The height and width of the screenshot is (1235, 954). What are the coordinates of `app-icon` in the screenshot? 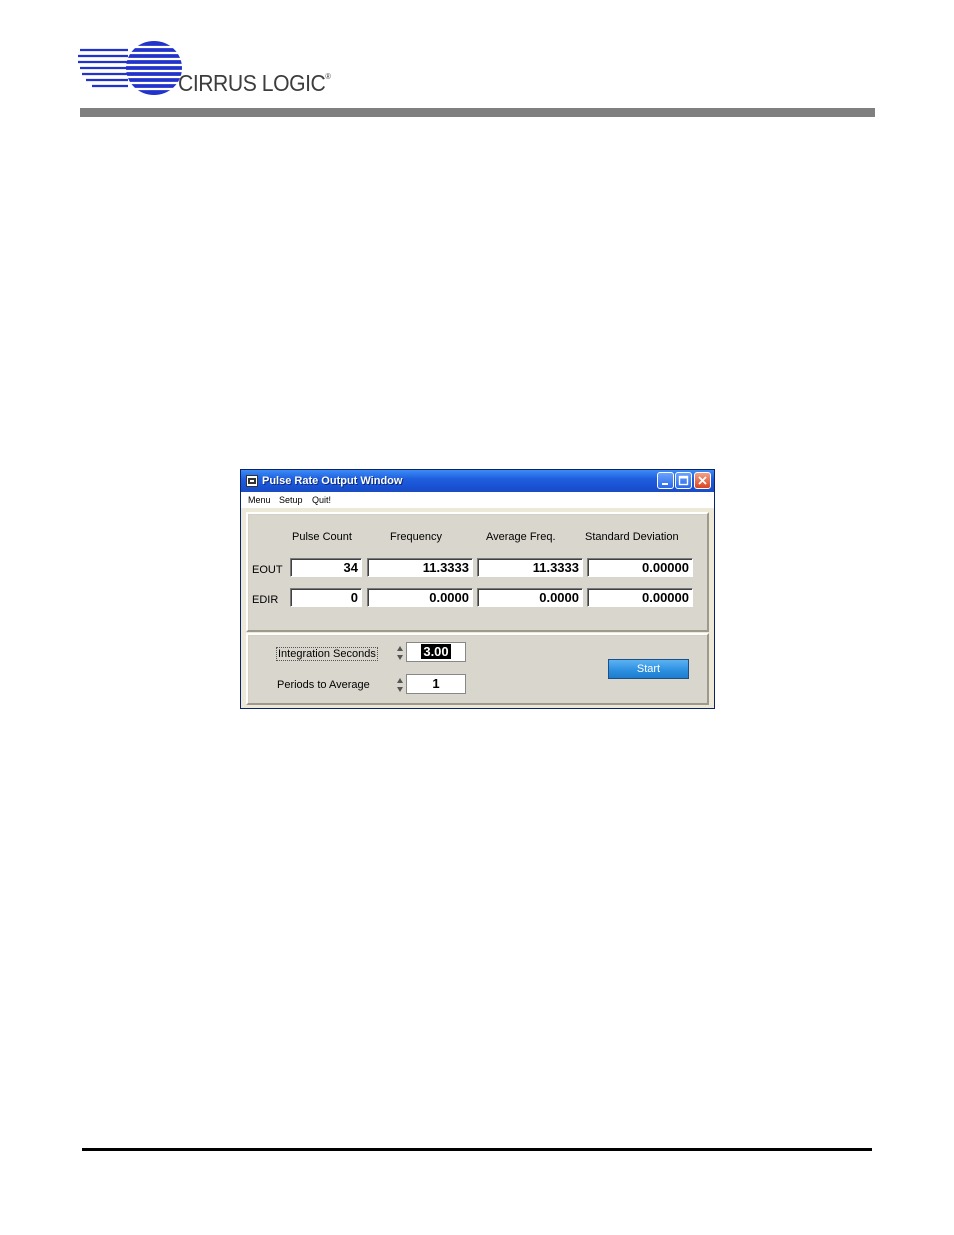 It's located at (252, 481).